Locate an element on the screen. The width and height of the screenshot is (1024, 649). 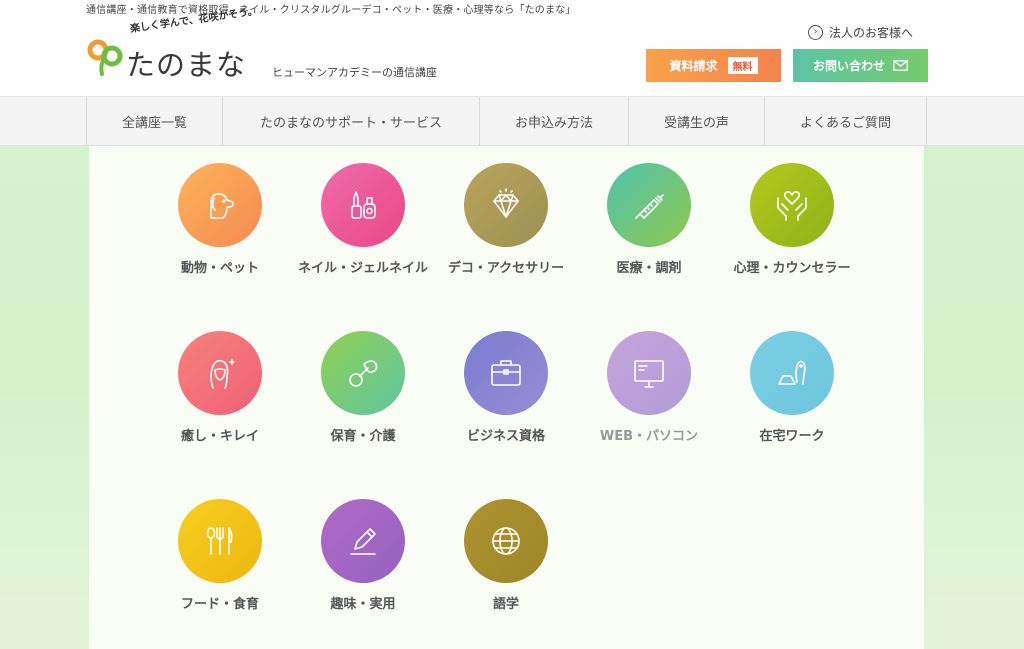
category-remote-work: 在宅ワーク is located at coordinates (792, 387).